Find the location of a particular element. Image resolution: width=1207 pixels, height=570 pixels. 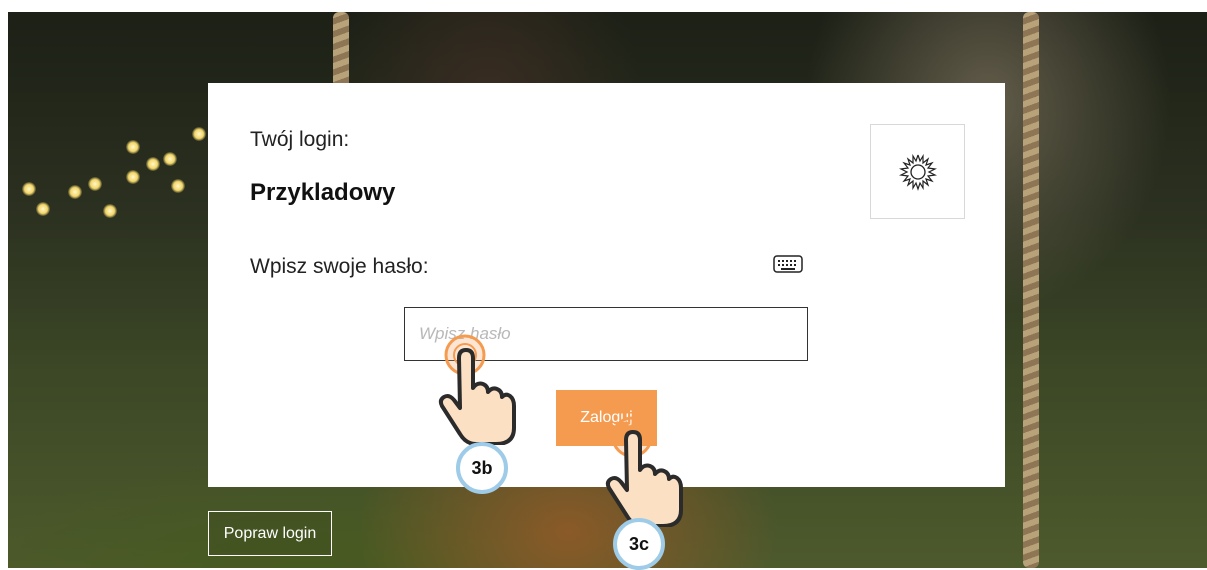

theme-toggle-button is located at coordinates (917, 171).